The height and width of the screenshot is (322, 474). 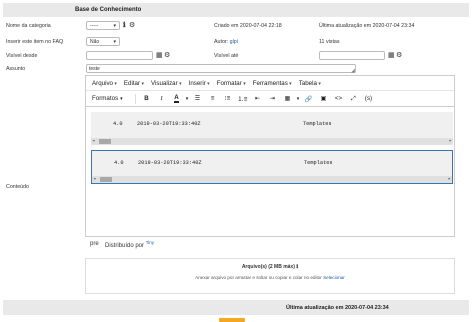 I want to click on upload-title: Arquivo(s) (2 MB máx) ℹ, so click(x=270, y=267).